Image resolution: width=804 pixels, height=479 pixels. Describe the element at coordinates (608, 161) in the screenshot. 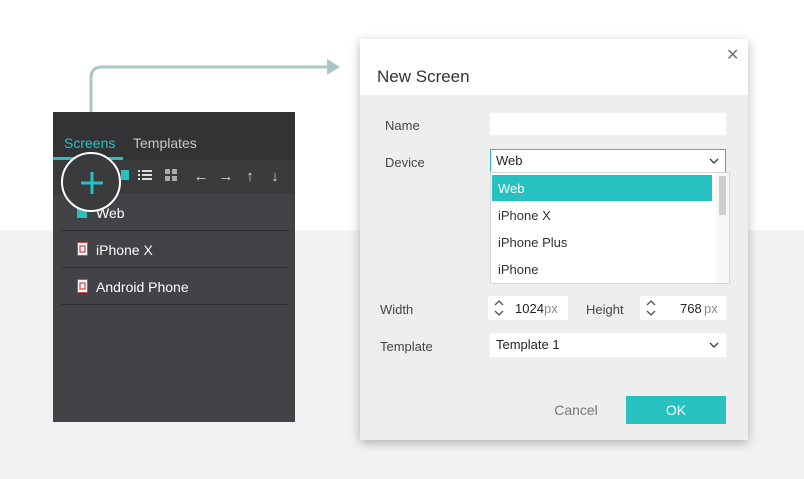

I see `device-select: Web` at that location.